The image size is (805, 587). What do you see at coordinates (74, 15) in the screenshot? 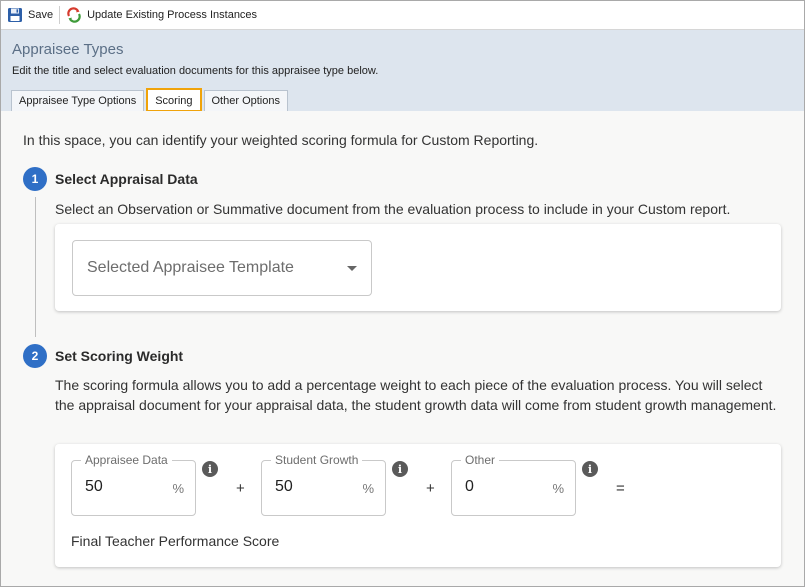
I see `update-icon` at bounding box center [74, 15].